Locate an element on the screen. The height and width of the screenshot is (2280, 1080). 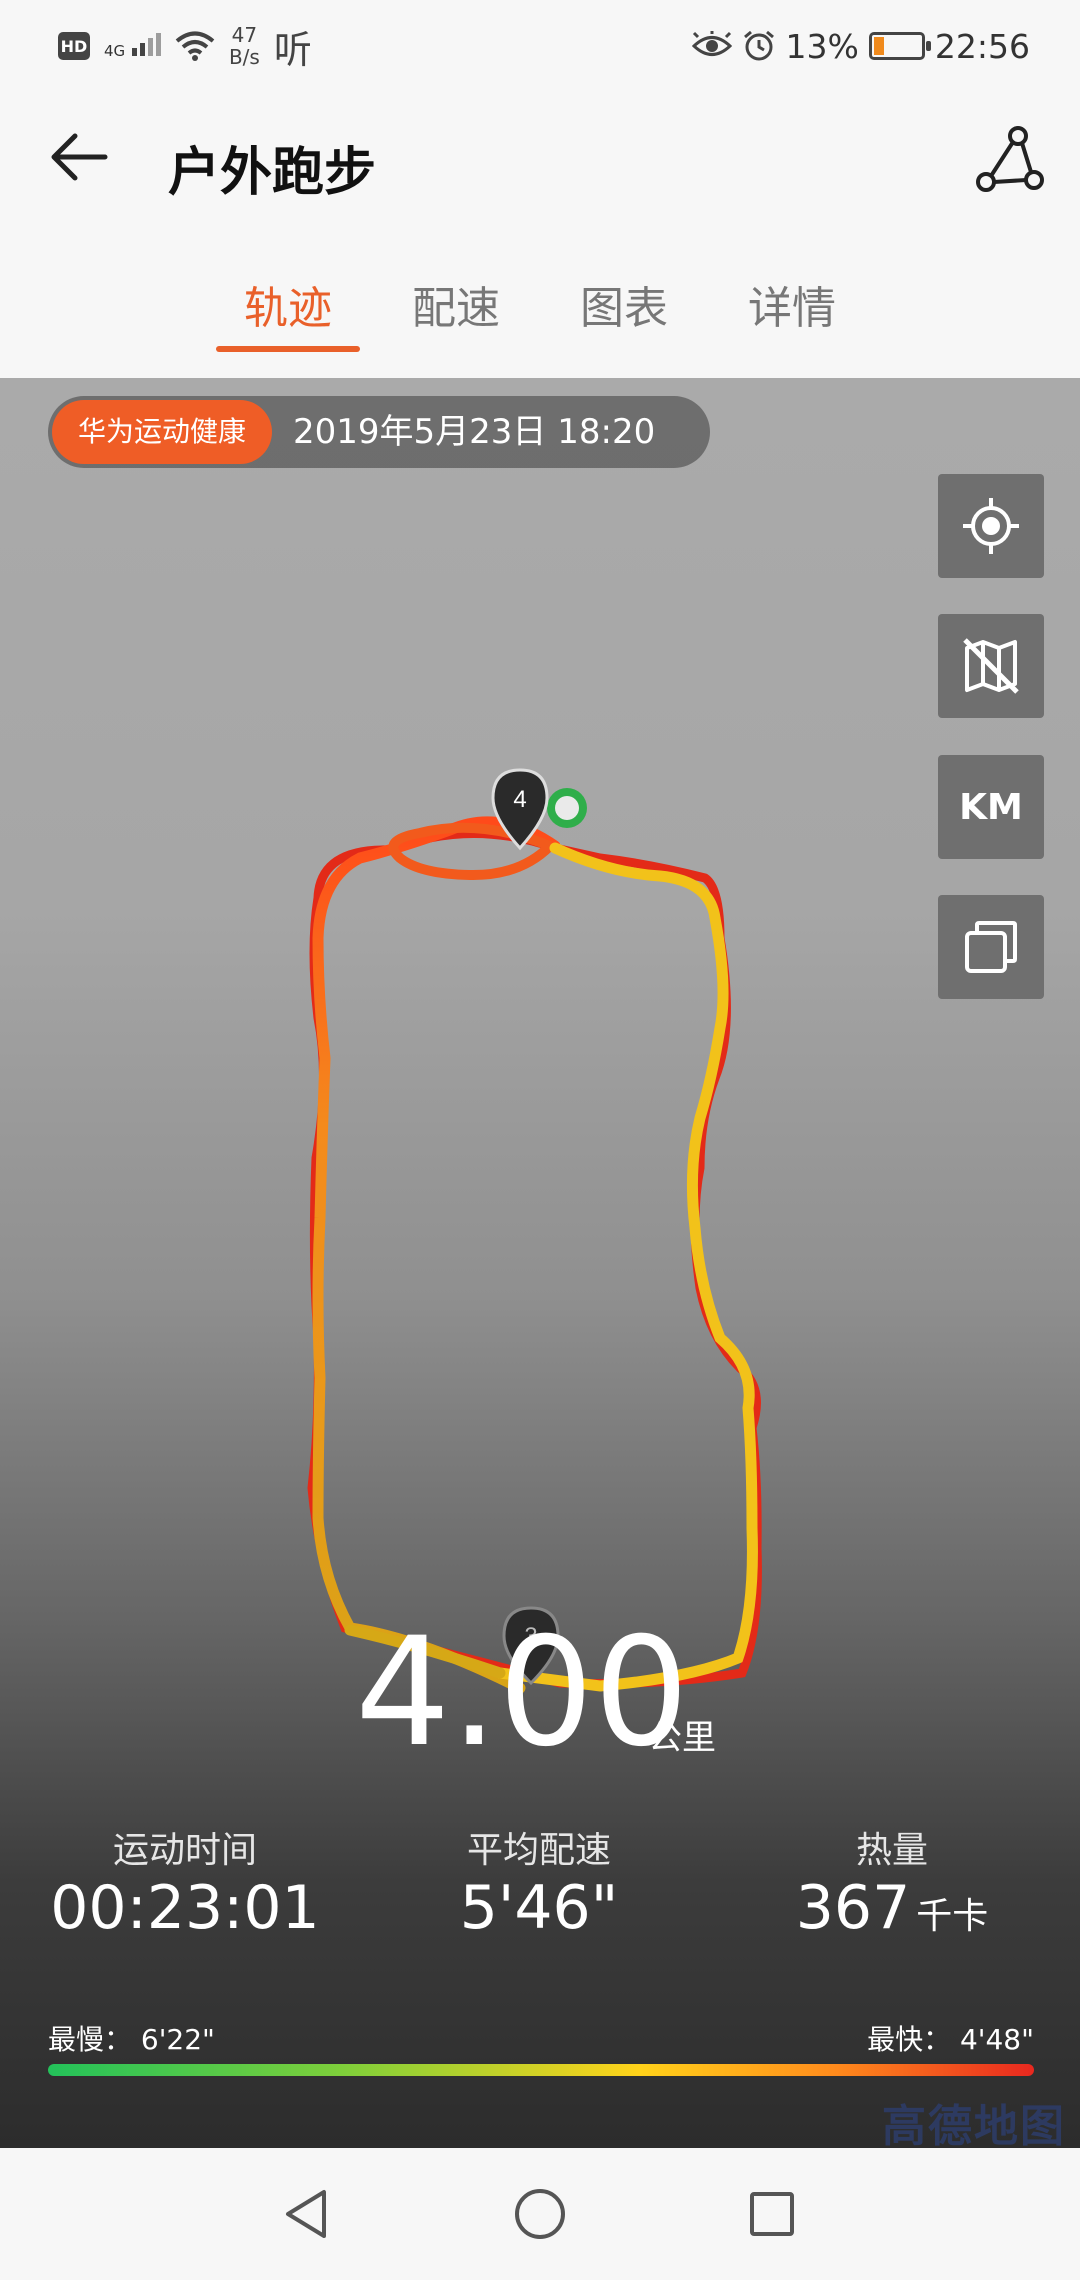
fastest-pace: 最快： 4'48" is located at coordinates (950, 2039).